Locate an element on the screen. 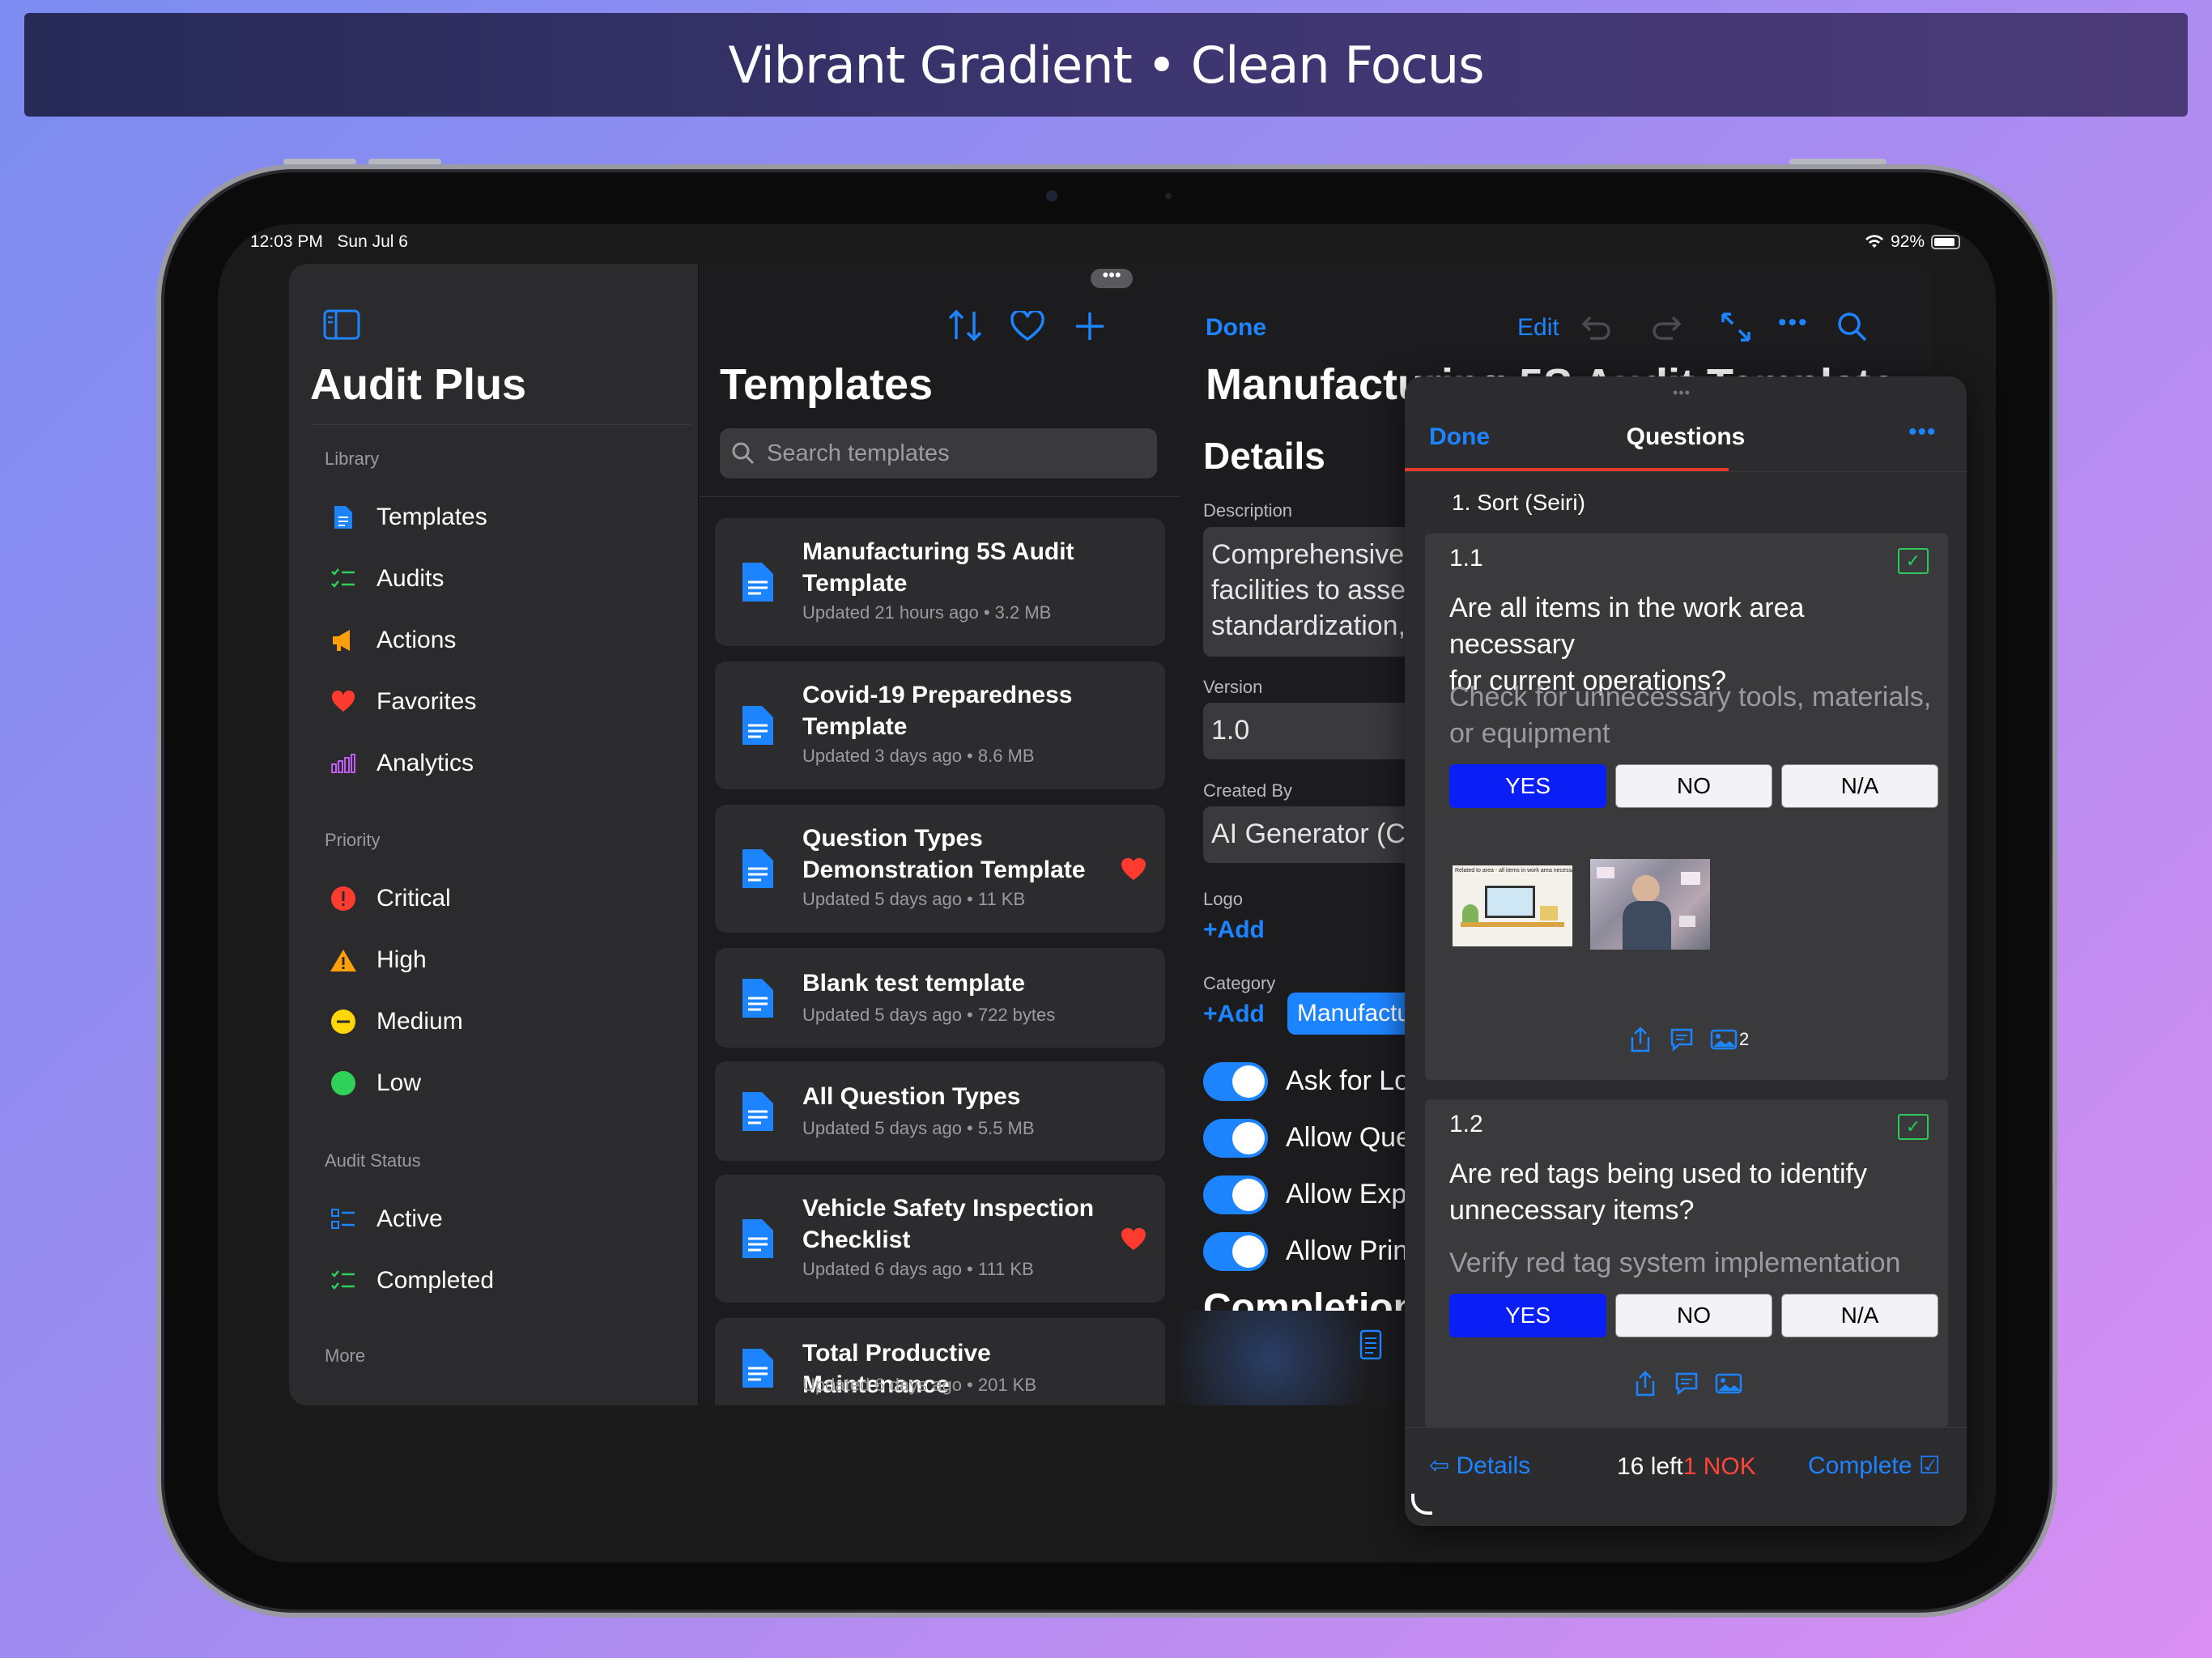 The image size is (2212, 1658). battery-percent: 92% is located at coordinates (1908, 241).